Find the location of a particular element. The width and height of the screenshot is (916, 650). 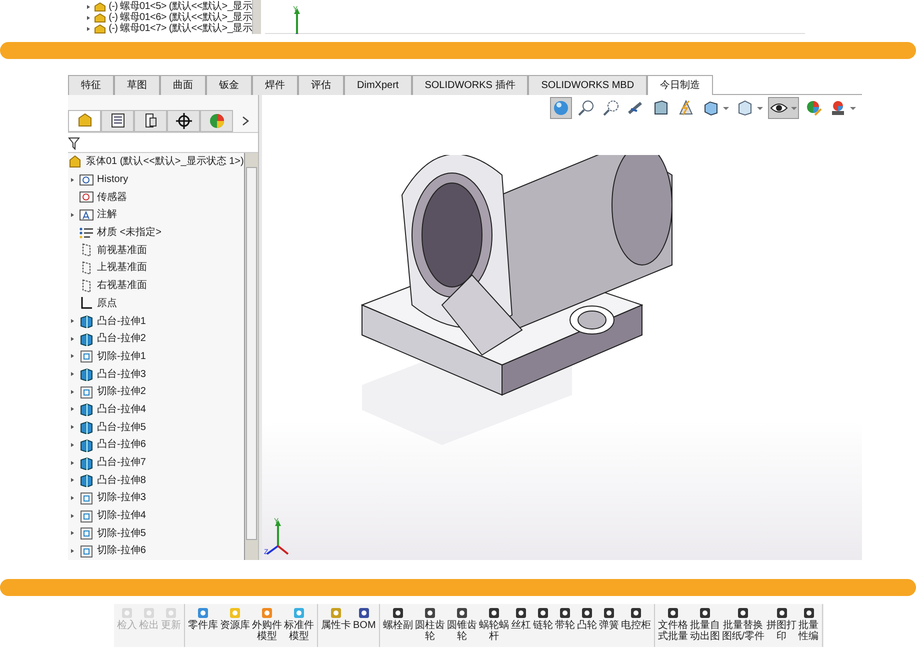

tree-item-label: 上视基准面 is located at coordinates (122, 268).